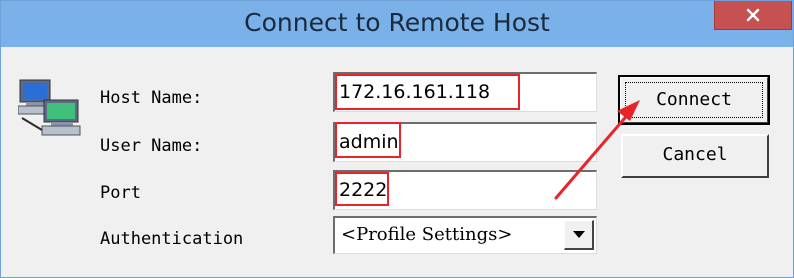 Image resolution: width=794 pixels, height=278 pixels. Describe the element at coordinates (49, 107) in the screenshot. I see `computer-network-icon` at that location.